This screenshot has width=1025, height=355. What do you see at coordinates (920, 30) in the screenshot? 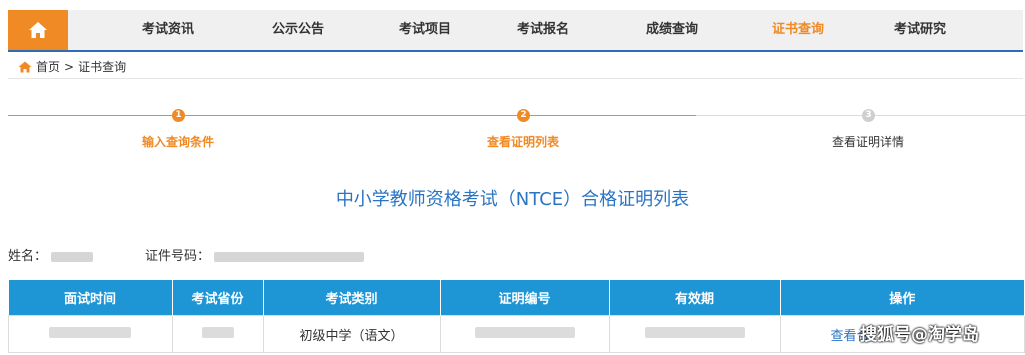
I see `nav-exam-research: 考试研究` at bounding box center [920, 30].